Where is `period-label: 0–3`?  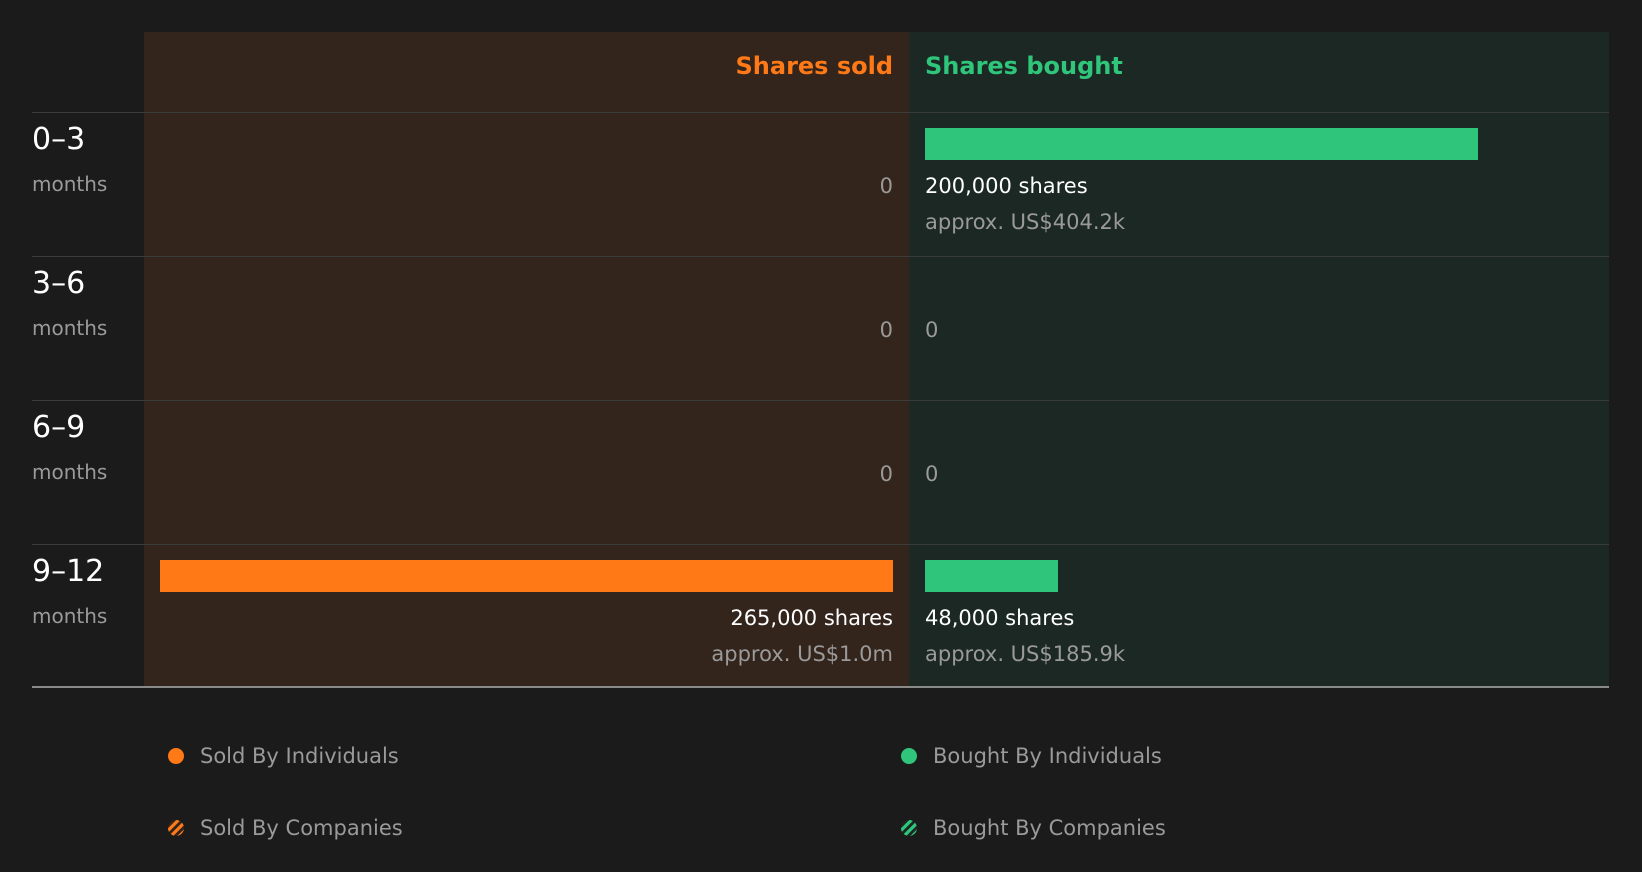 period-label: 0–3 is located at coordinates (59, 139).